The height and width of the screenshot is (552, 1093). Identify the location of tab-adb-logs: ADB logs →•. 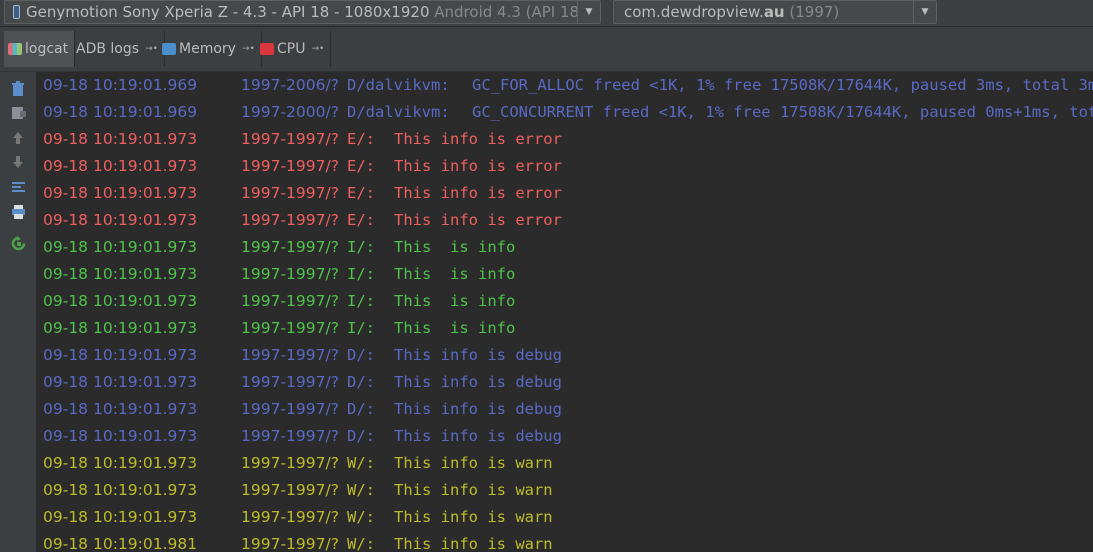
(118, 49).